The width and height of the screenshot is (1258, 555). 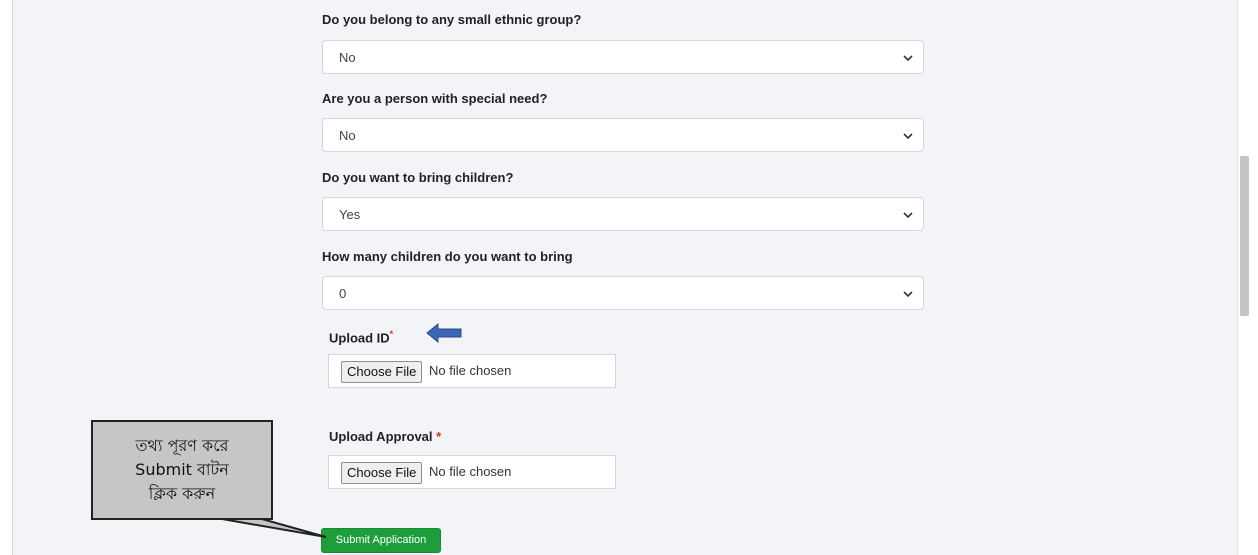 What do you see at coordinates (381, 436) in the screenshot?
I see `upload-approval-label-text: Upload Approval` at bounding box center [381, 436].